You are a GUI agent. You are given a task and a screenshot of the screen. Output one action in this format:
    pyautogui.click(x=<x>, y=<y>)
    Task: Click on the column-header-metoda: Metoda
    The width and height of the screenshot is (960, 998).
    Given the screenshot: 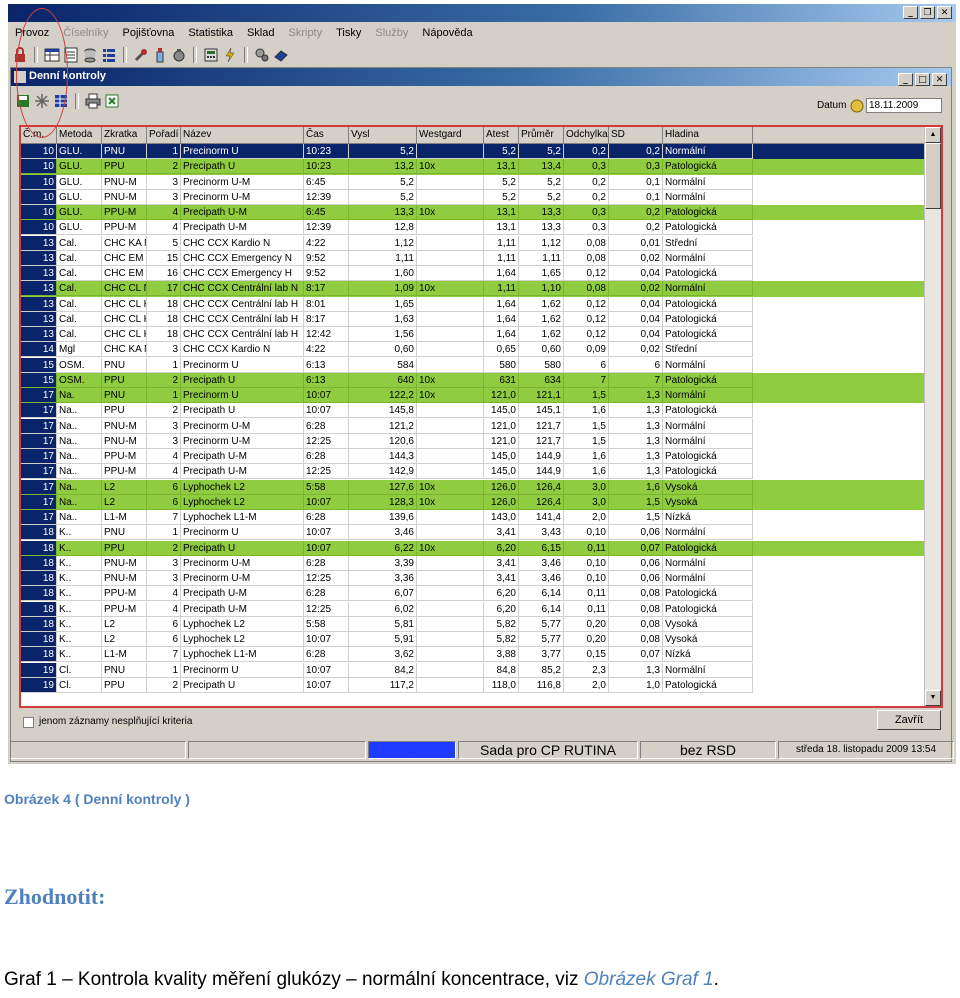 What is the action you would take?
    pyautogui.click(x=79, y=135)
    